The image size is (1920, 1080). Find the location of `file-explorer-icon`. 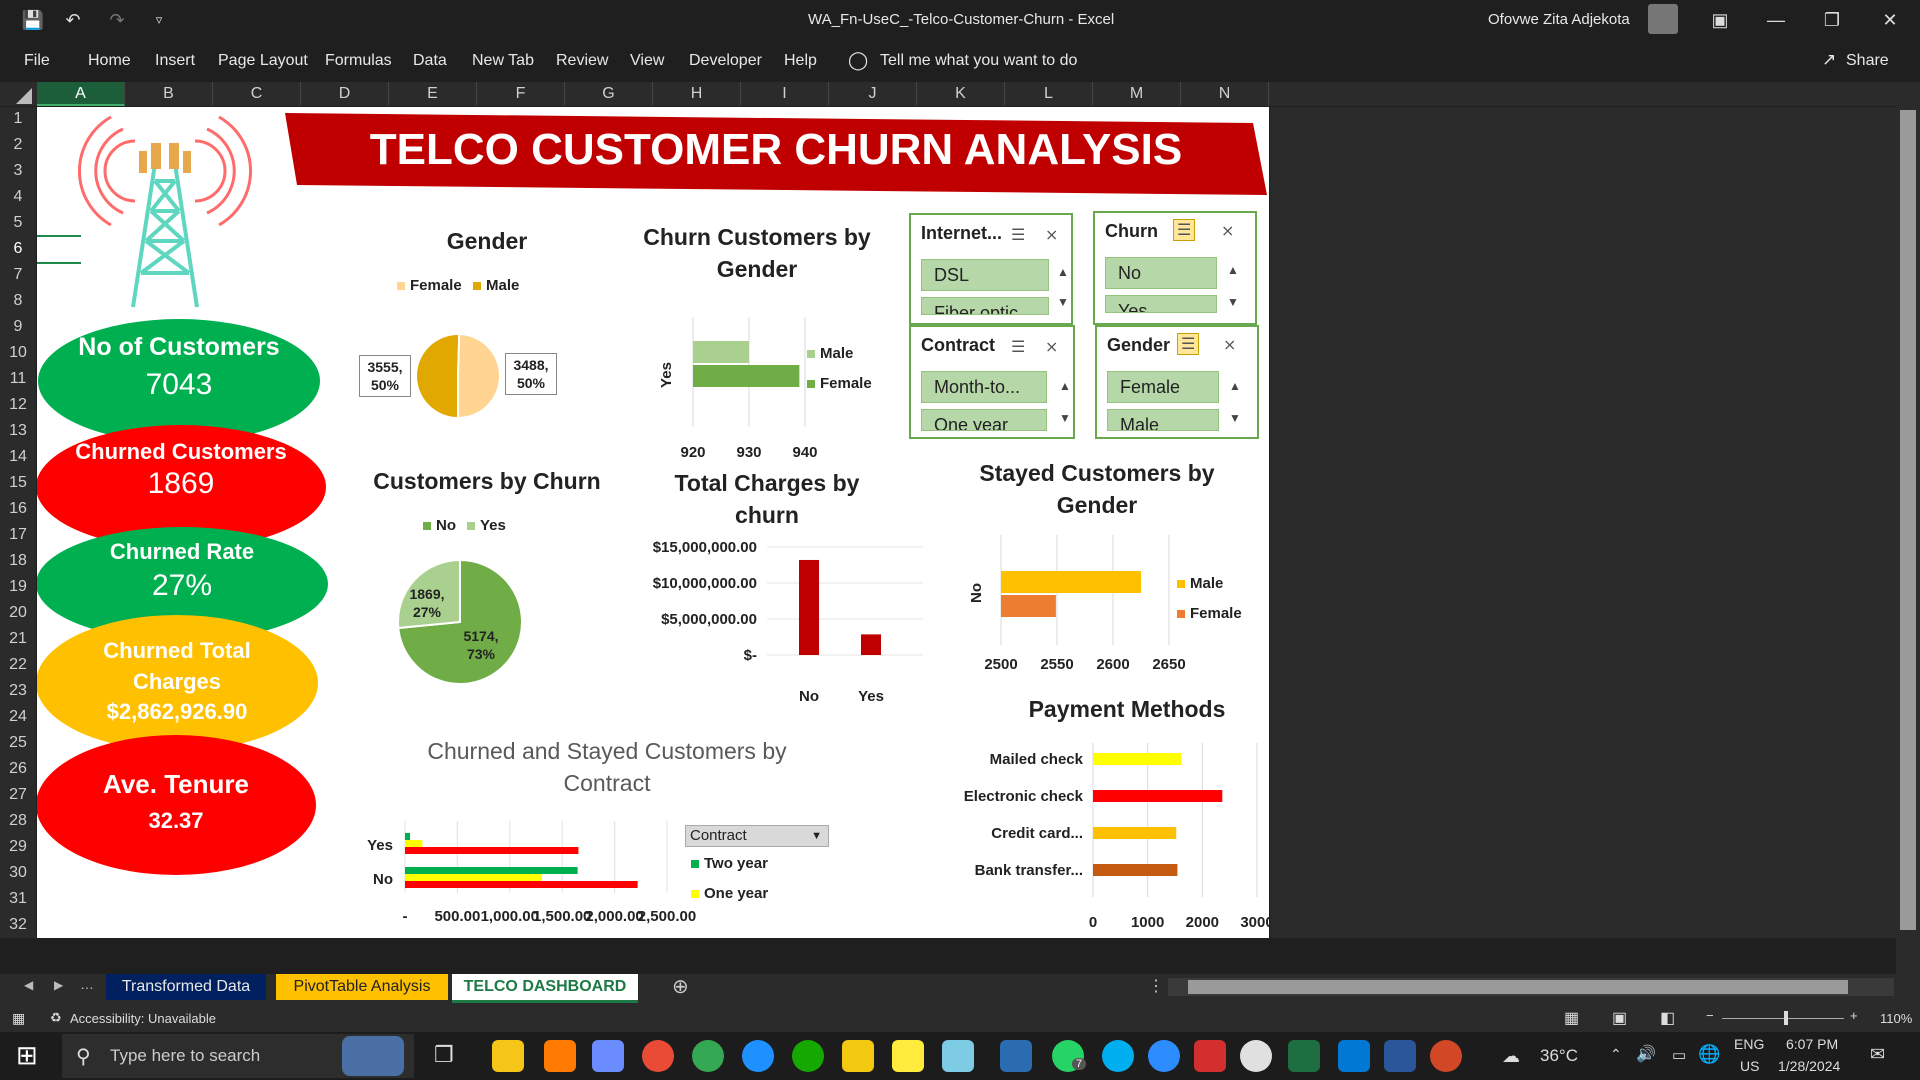

file-explorer-icon is located at coordinates (508, 1056).